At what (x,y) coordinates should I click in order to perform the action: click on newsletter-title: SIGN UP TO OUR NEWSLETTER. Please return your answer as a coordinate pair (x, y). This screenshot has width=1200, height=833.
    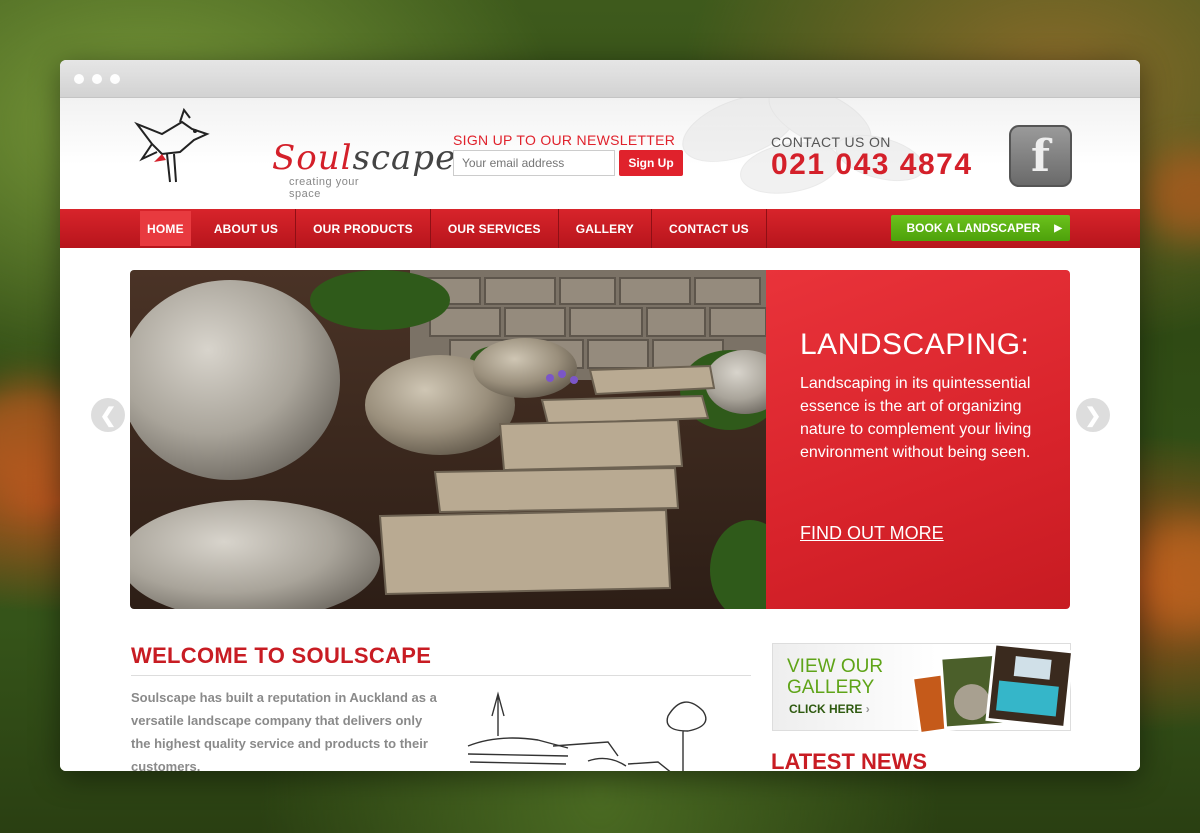
    Looking at the image, I should click on (564, 140).